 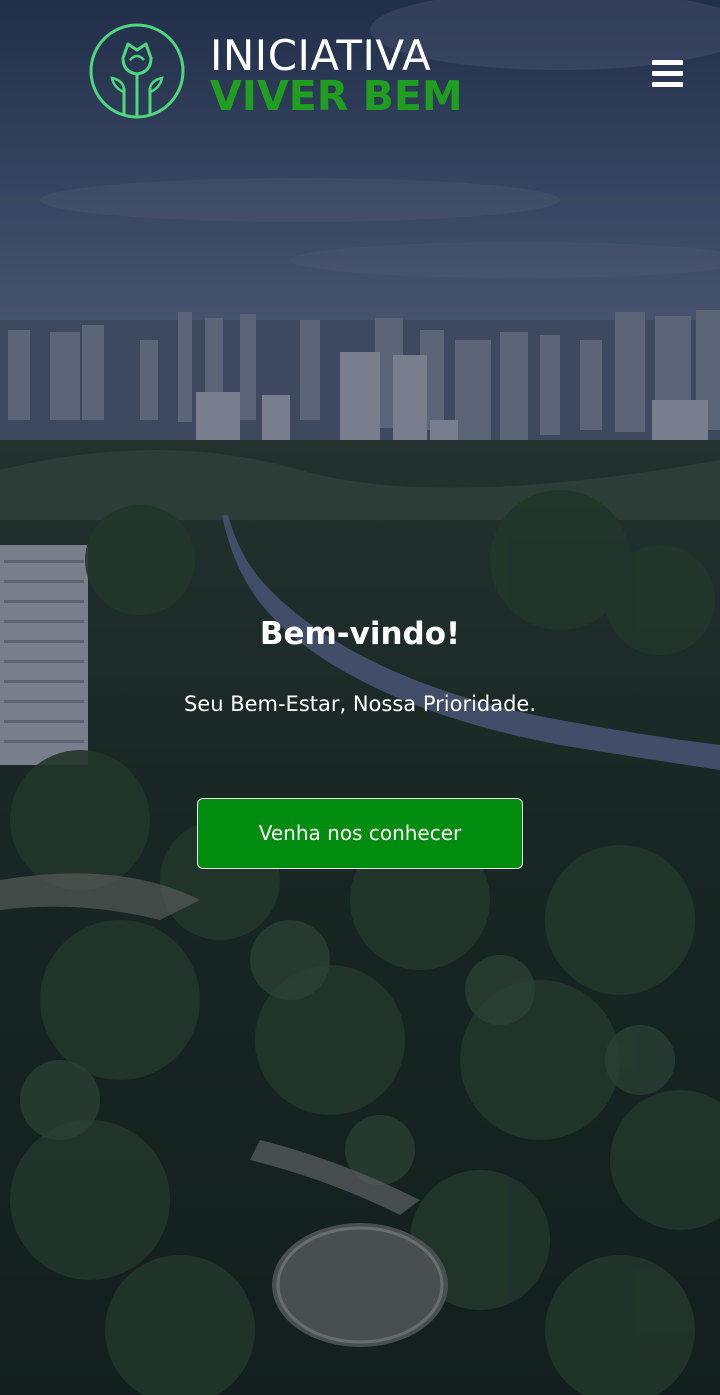 What do you see at coordinates (336, 96) in the screenshot?
I see `brand-name-line2: VIVER BEM` at bounding box center [336, 96].